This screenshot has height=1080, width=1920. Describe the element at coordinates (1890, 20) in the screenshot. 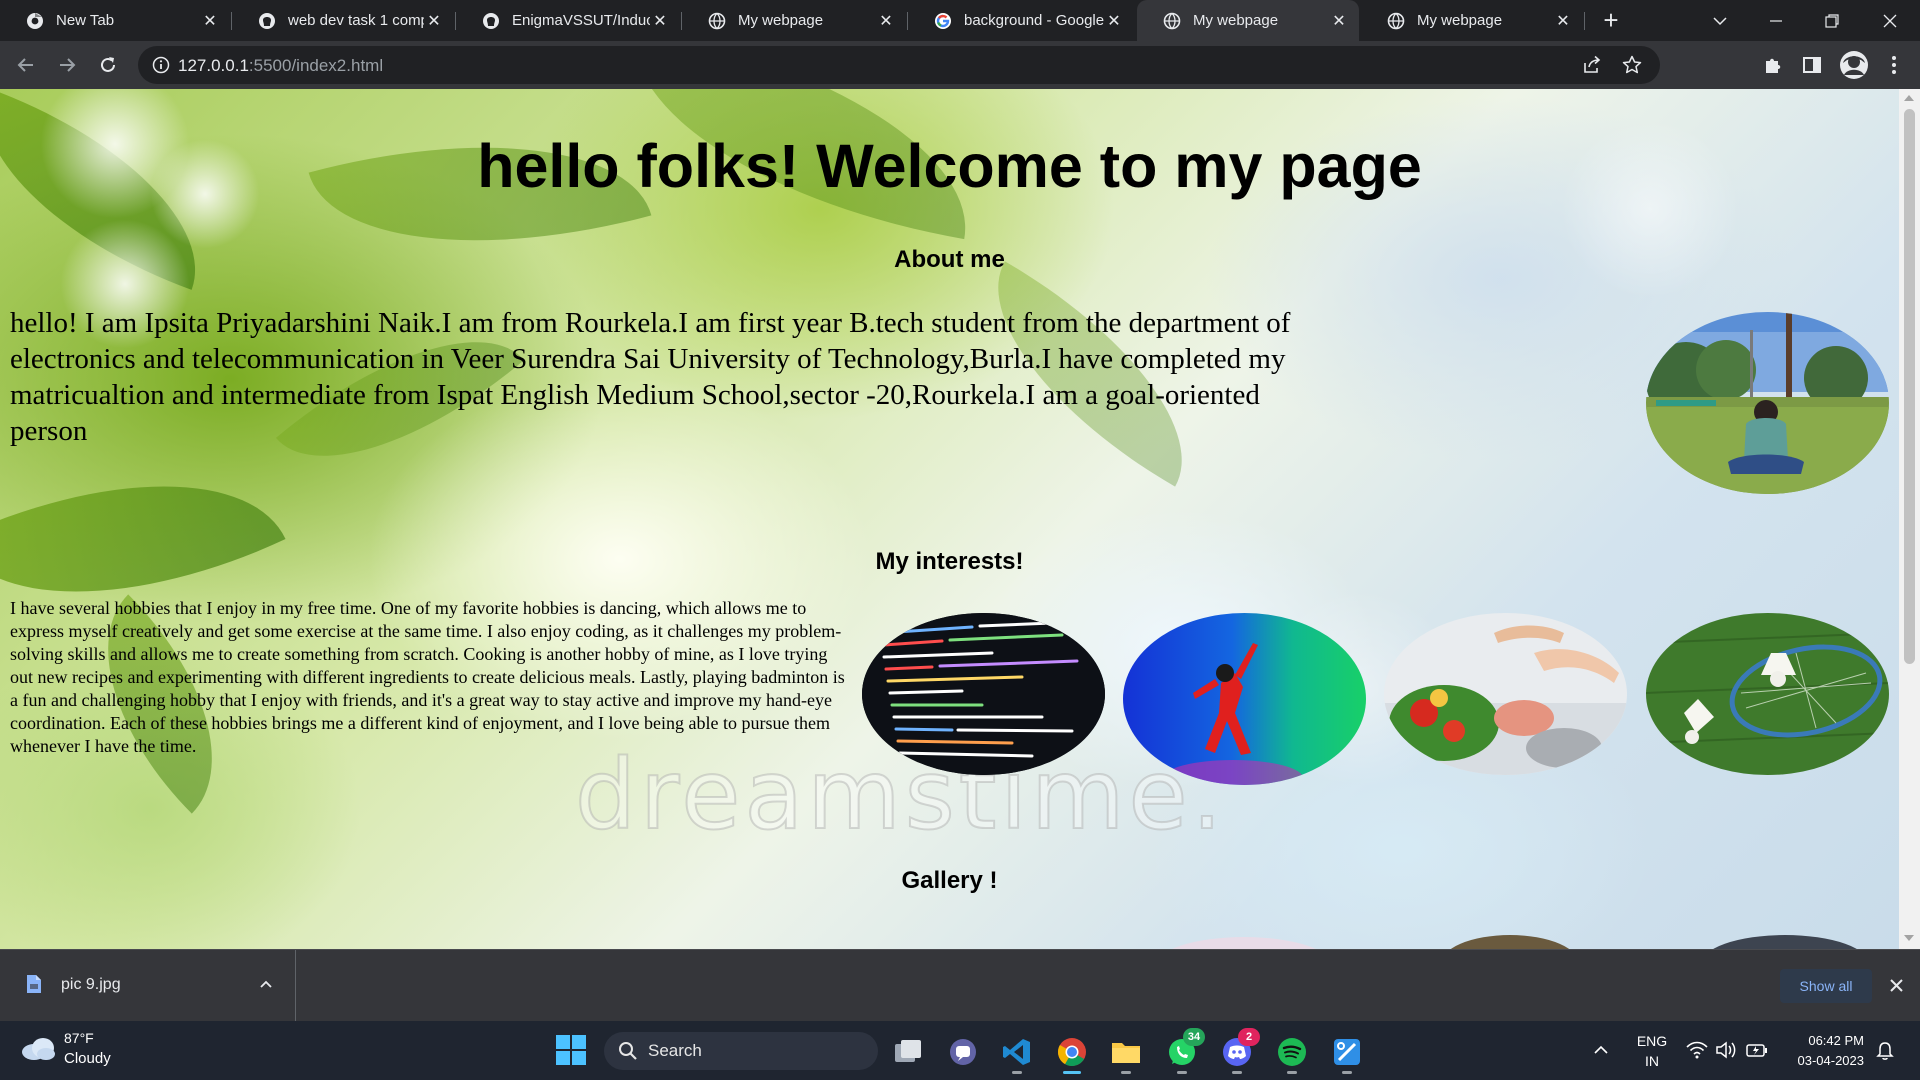

I see `close-window-button` at that location.